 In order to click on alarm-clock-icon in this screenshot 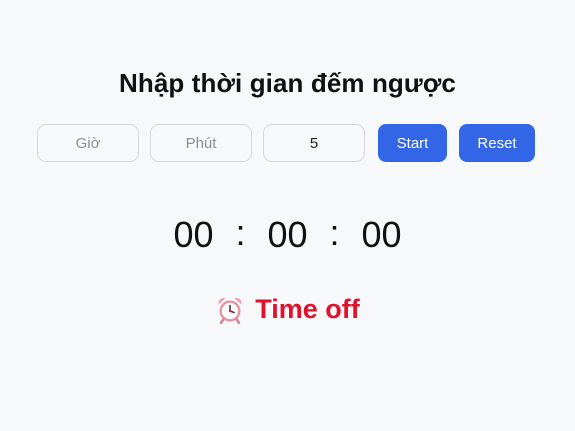, I will do `click(230, 310)`.